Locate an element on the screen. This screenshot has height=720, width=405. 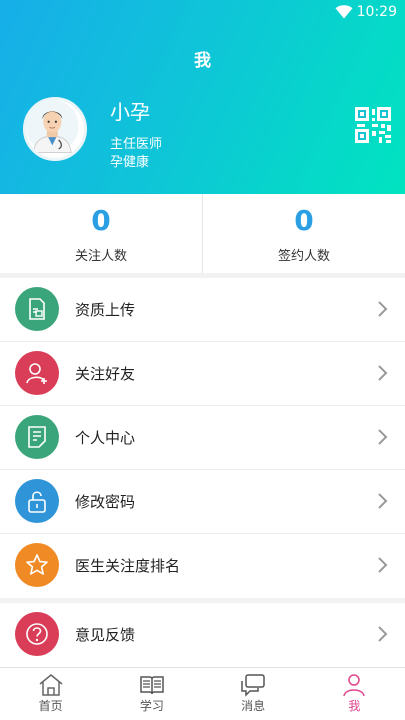
tab-me: 我 is located at coordinates (354, 694).